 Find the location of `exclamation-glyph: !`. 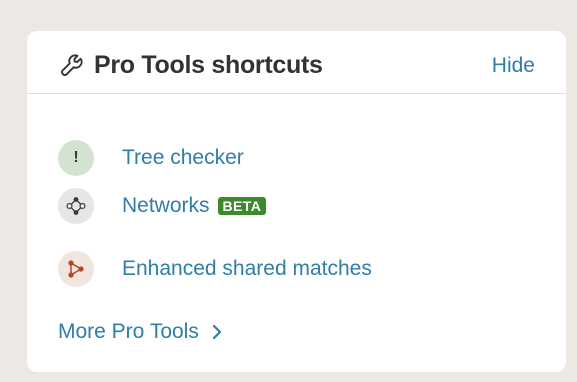

exclamation-glyph: ! is located at coordinates (76, 157).